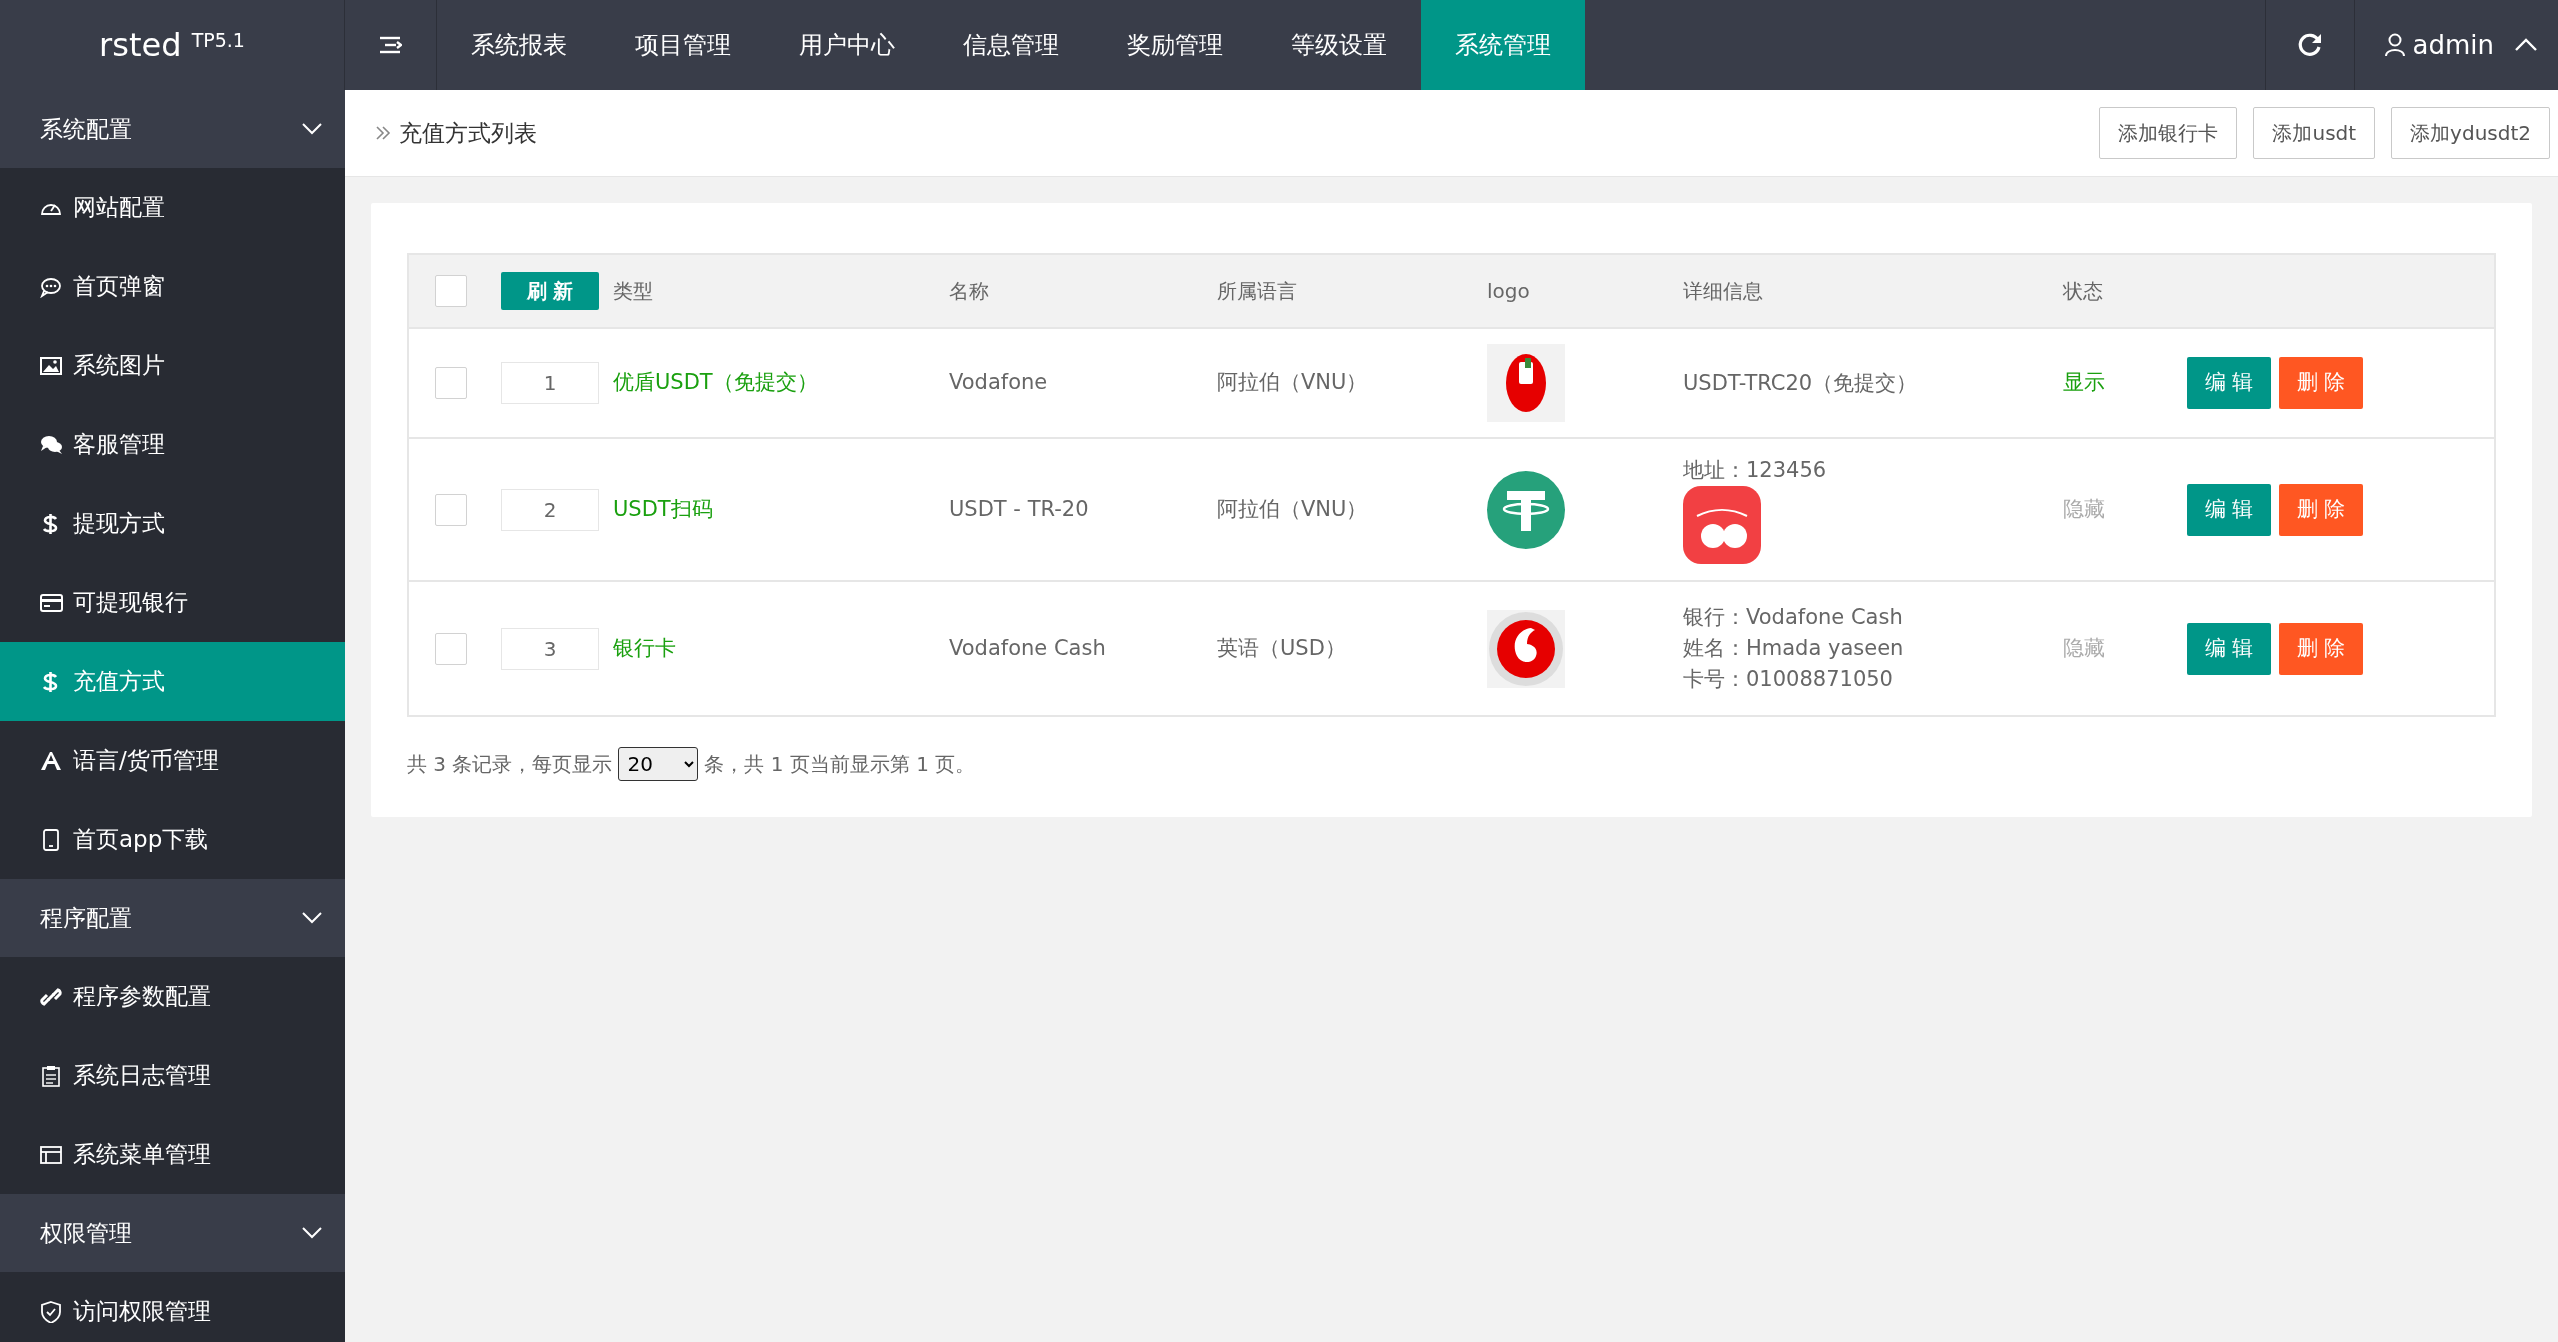 This screenshot has width=2558, height=1342. What do you see at coordinates (1723, 291) in the screenshot?
I see `column-header: 详细信息` at bounding box center [1723, 291].